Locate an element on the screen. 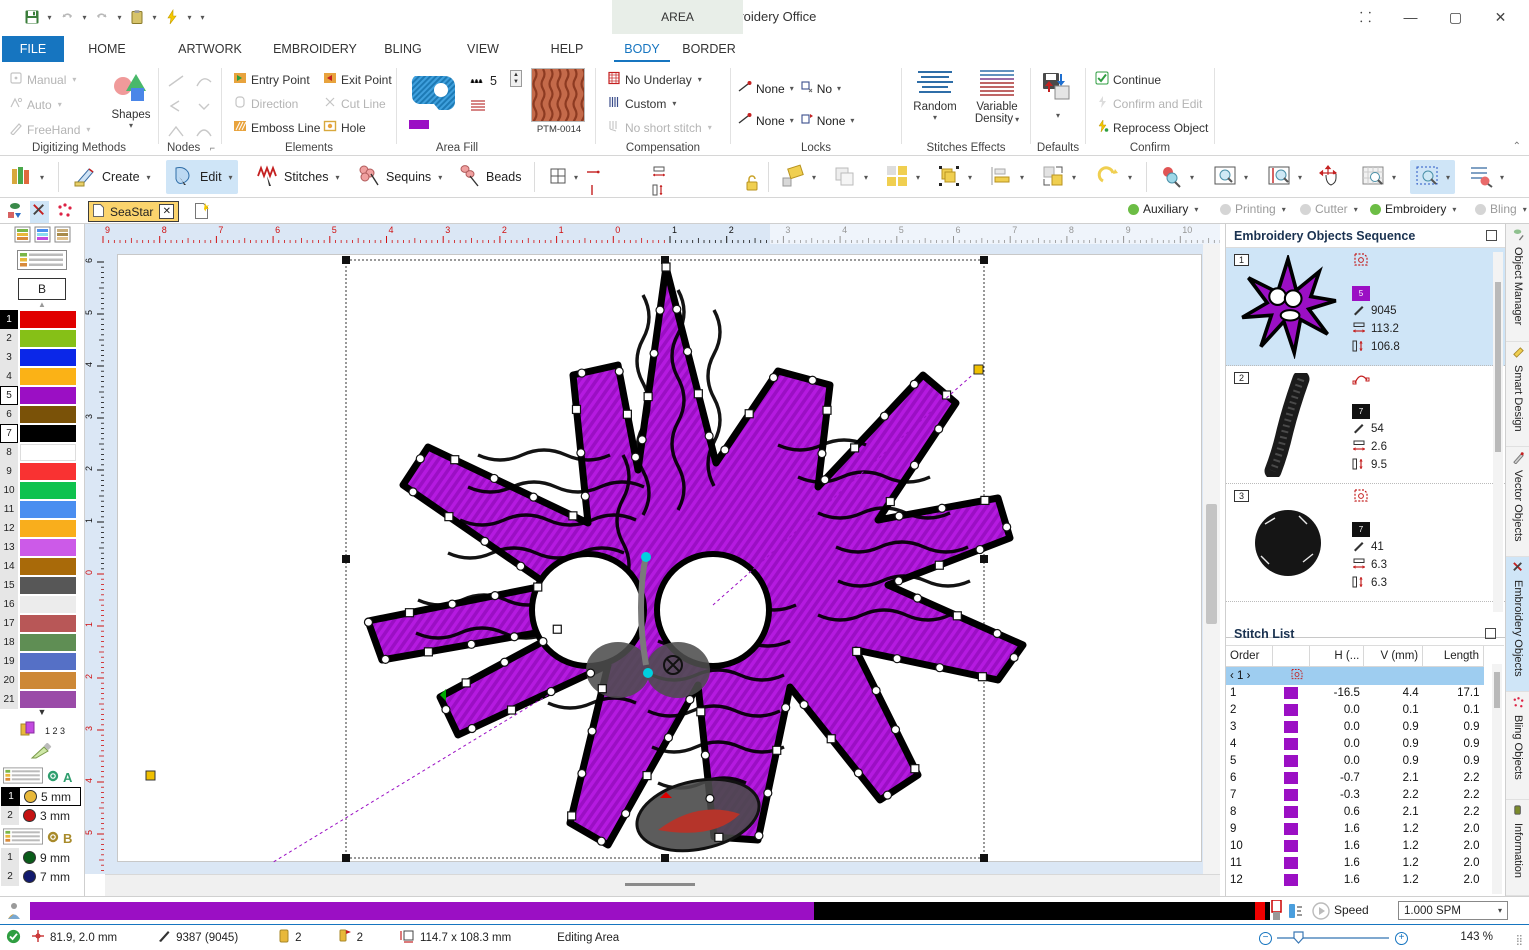  zoom-fit-button: ▾ is located at coordinates (1378, 177).